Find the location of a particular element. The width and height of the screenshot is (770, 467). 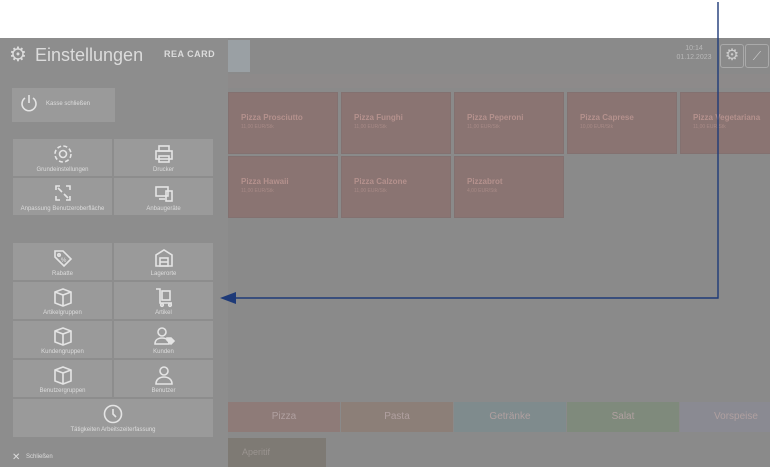

settings-tile-benutzer: Benutzer is located at coordinates (163, 378).